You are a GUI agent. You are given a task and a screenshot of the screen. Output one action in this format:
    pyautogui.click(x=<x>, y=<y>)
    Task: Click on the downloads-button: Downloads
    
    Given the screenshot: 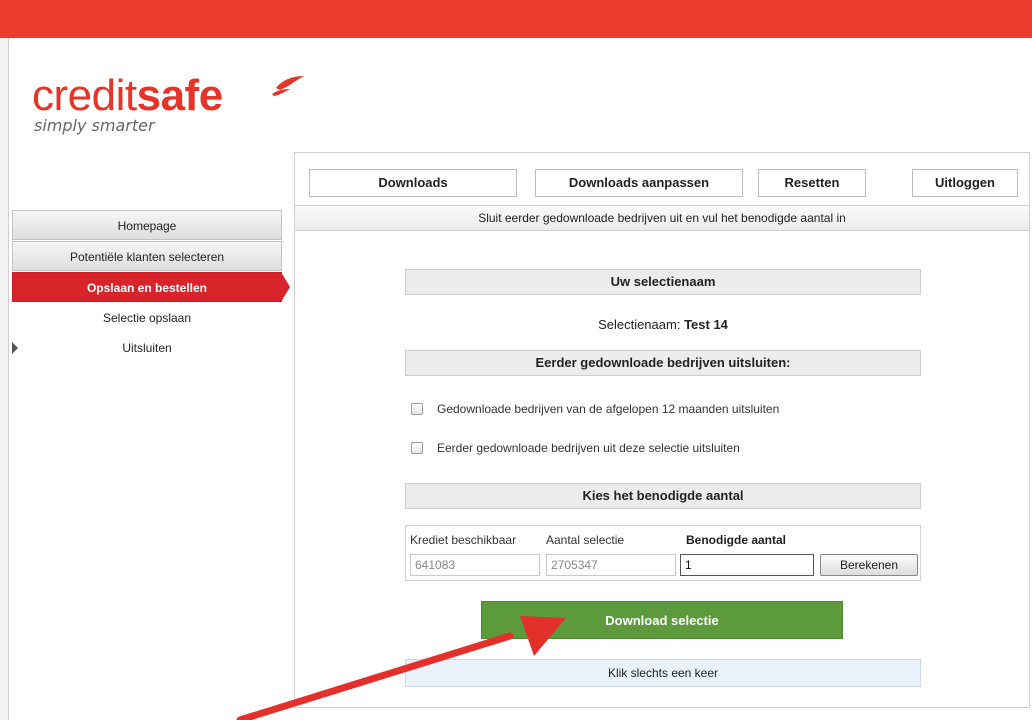 What is the action you would take?
    pyautogui.click(x=413, y=183)
    